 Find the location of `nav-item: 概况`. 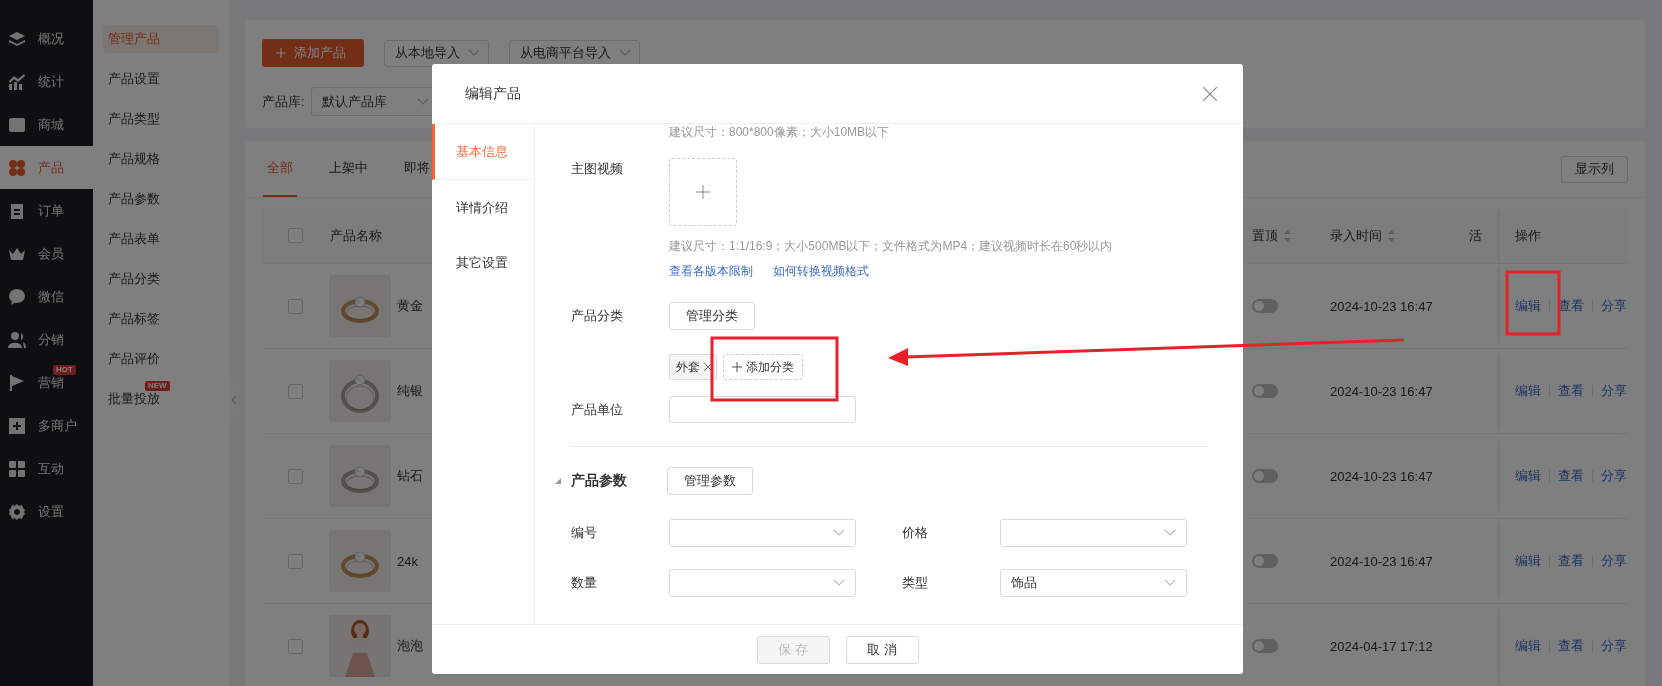

nav-item: 概况 is located at coordinates (46, 38).